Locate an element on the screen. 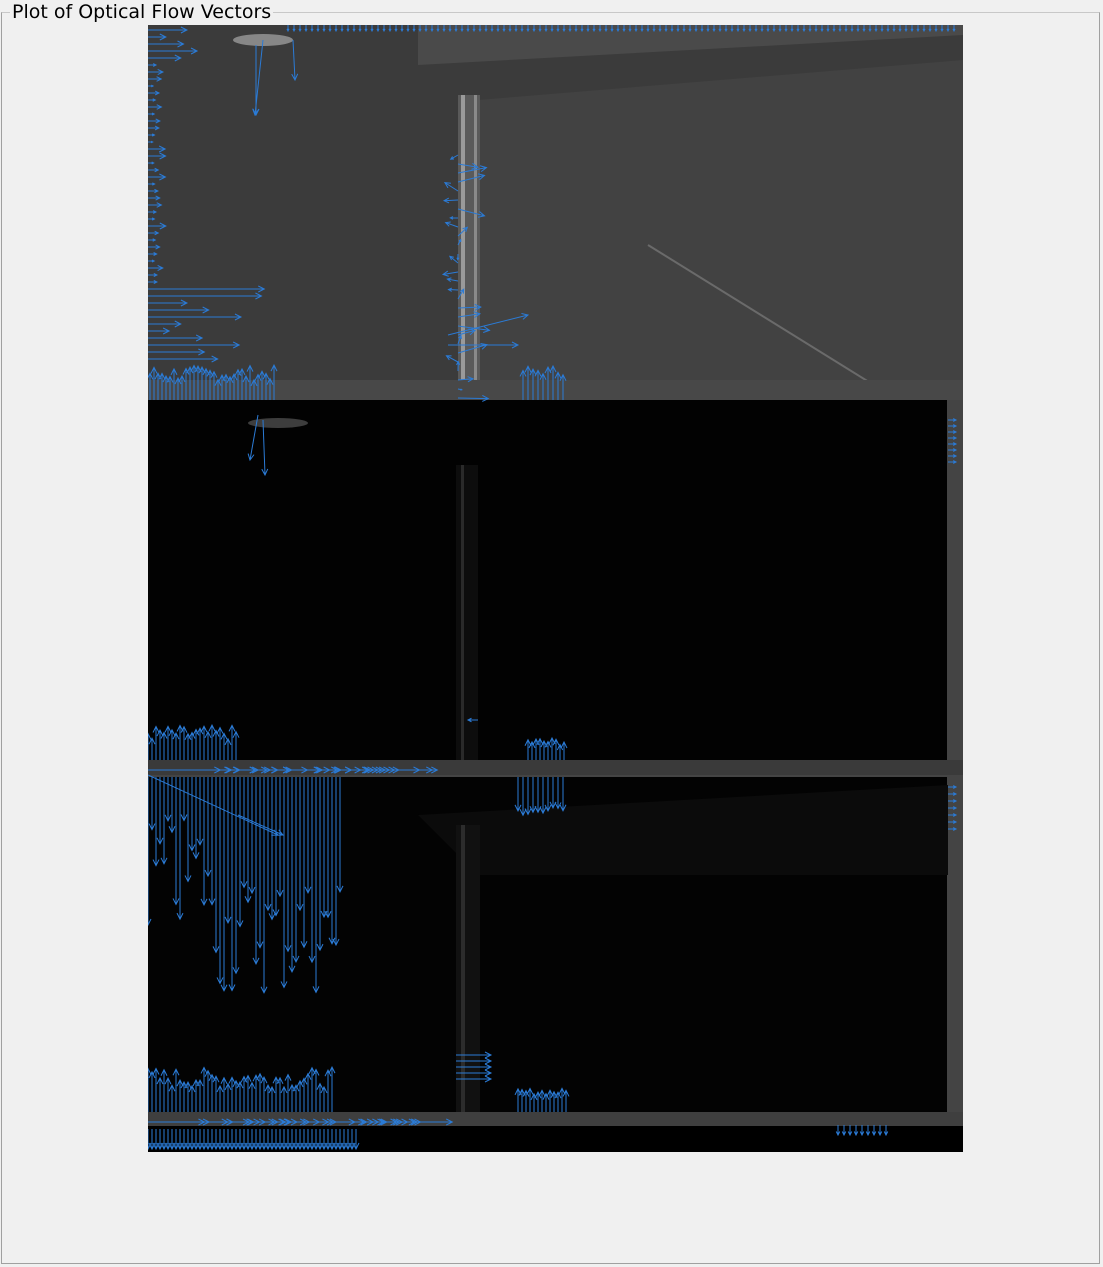  panel-title: Plot of Optical Flow Vectors is located at coordinates (142, 12).